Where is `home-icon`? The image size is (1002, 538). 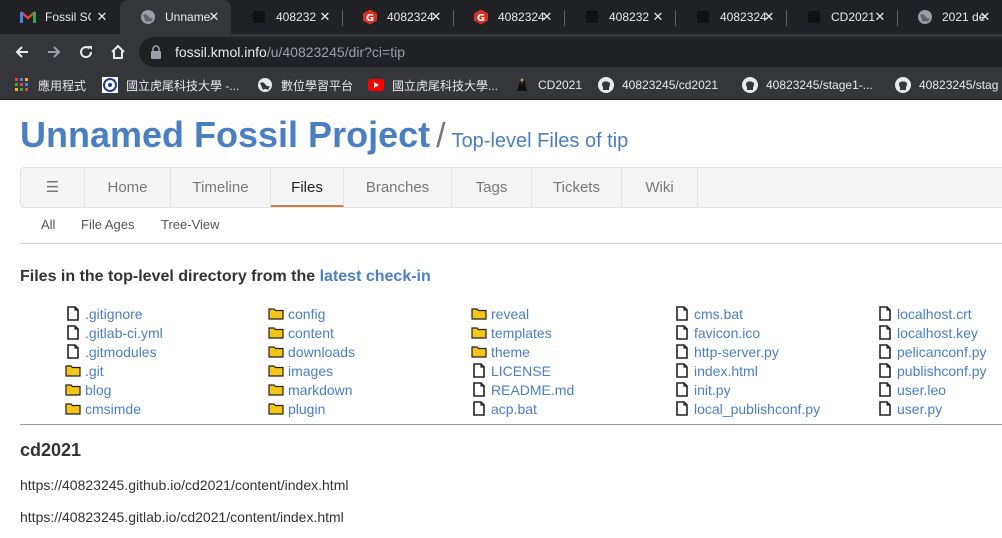
home-icon is located at coordinates (118, 51).